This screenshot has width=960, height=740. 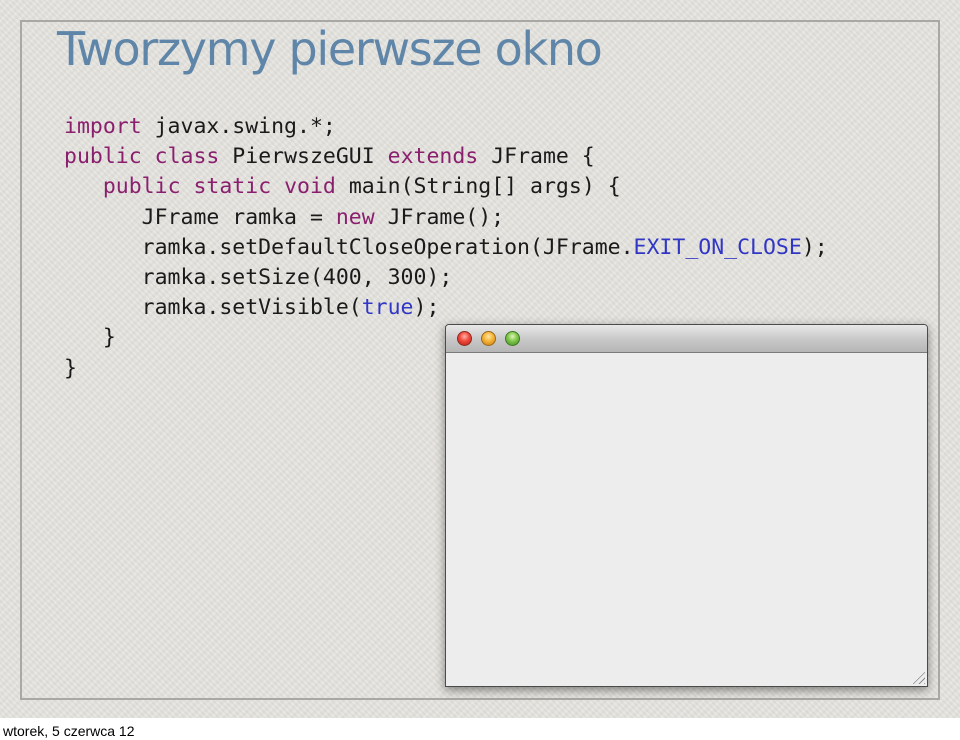 I want to click on code-line: ramka.setSize(400, 300);, so click(x=446, y=278).